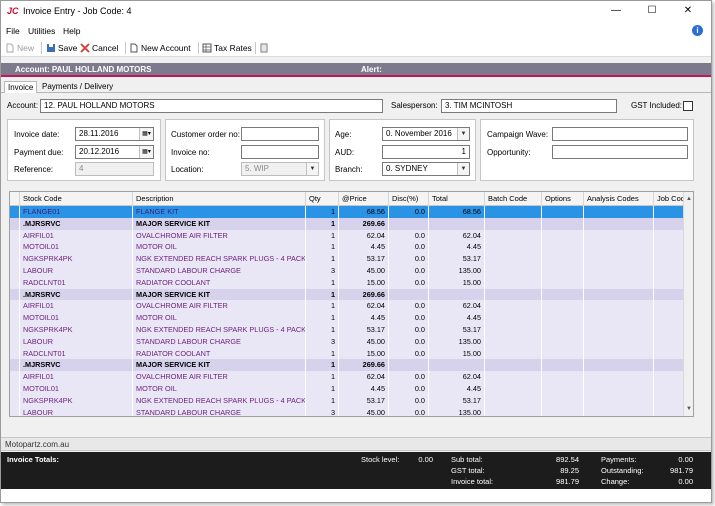 The image size is (715, 506). What do you see at coordinates (457, 271) in the screenshot?
I see `cell-total: 135.00` at bounding box center [457, 271].